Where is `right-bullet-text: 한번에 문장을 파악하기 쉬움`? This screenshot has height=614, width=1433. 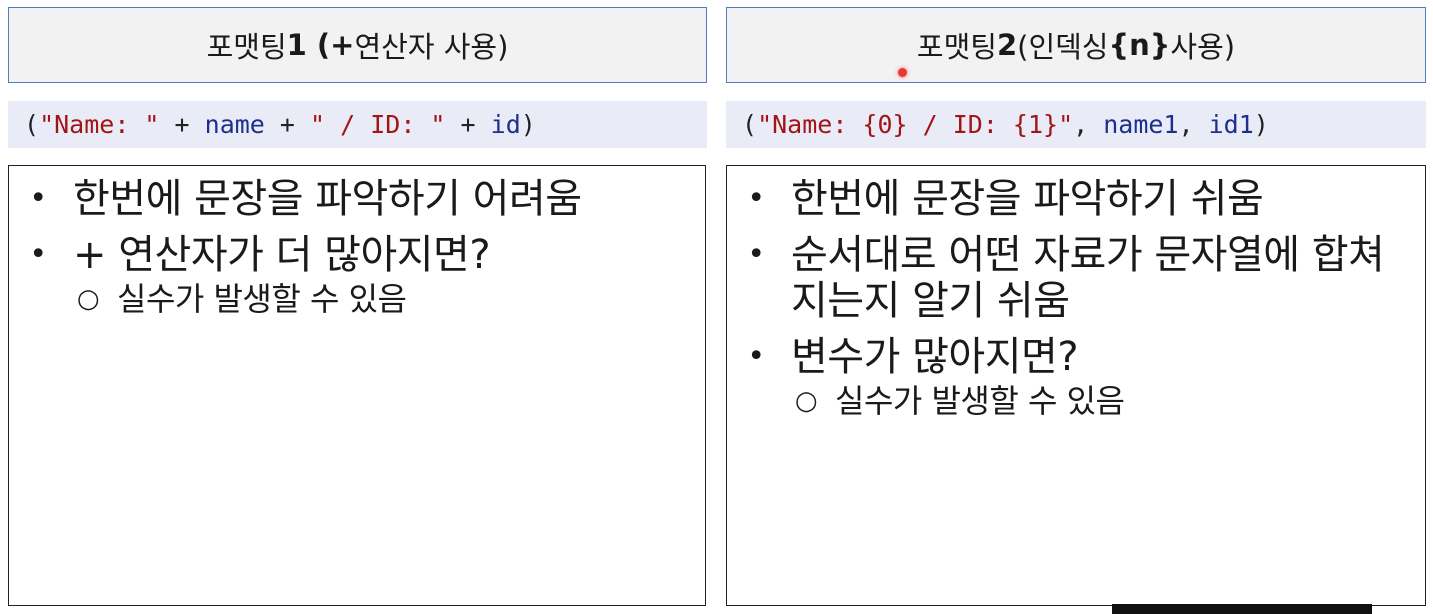
right-bullet-text: 한번에 문장을 파악하기 쉬움 is located at coordinates (1027, 199).